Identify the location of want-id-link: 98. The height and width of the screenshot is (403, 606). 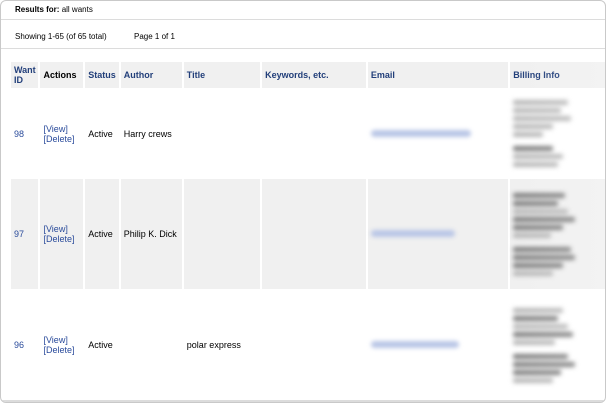
(19, 134).